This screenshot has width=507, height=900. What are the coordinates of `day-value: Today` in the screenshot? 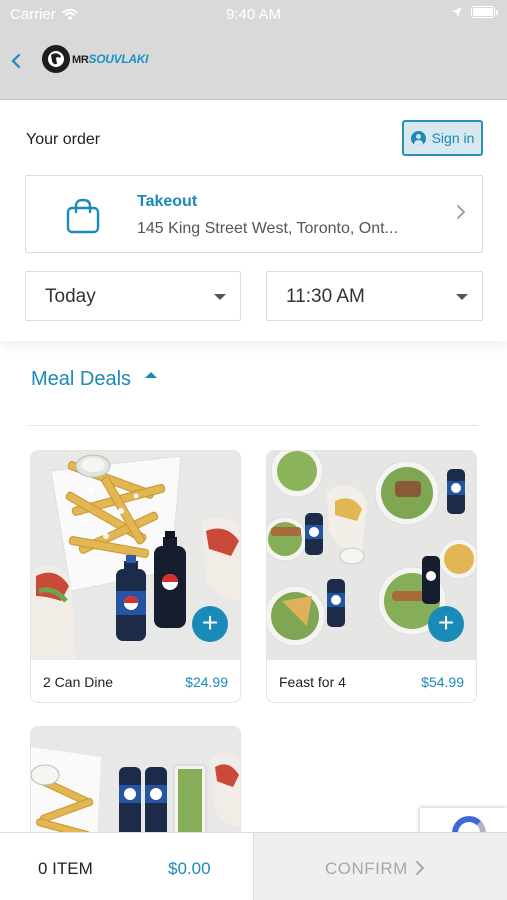 It's located at (70, 296).